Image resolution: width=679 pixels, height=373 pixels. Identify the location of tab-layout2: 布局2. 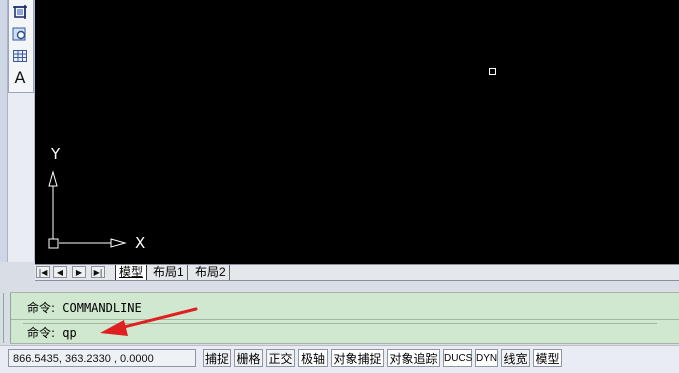
(211, 272).